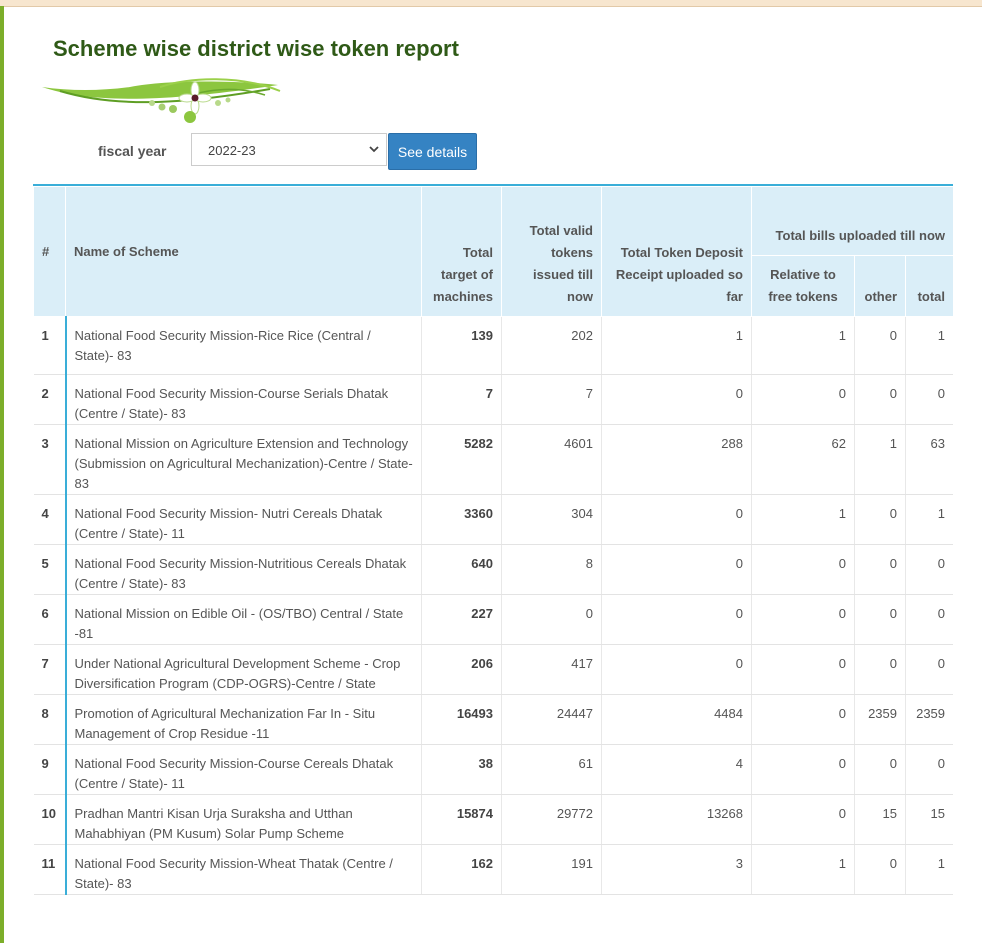 The height and width of the screenshot is (945, 982). Describe the element at coordinates (289, 149) in the screenshot. I see `fiscal-year-select: 2022-23` at that location.